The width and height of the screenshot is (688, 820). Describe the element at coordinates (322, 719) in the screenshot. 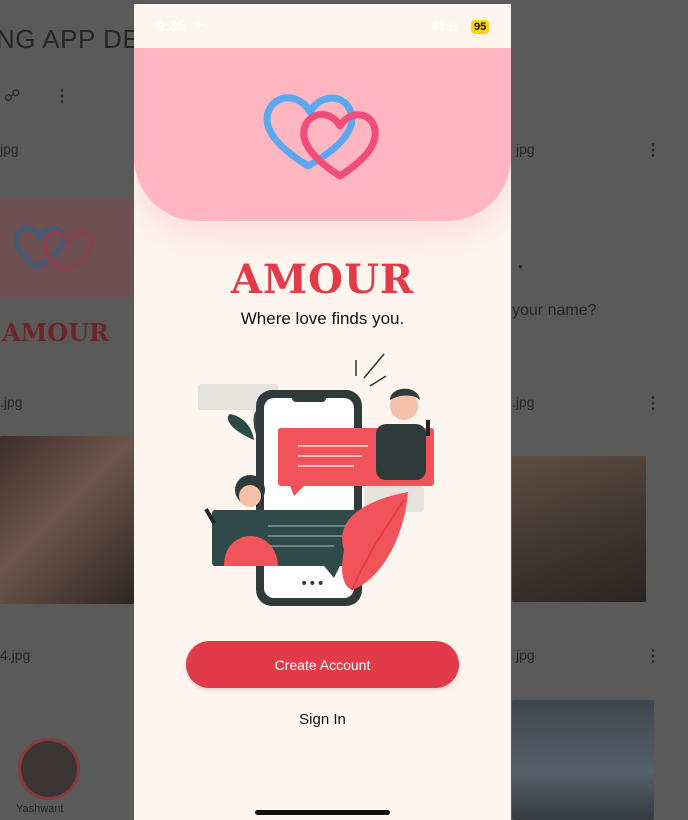

I see `sign-in-link: Sign In` at that location.